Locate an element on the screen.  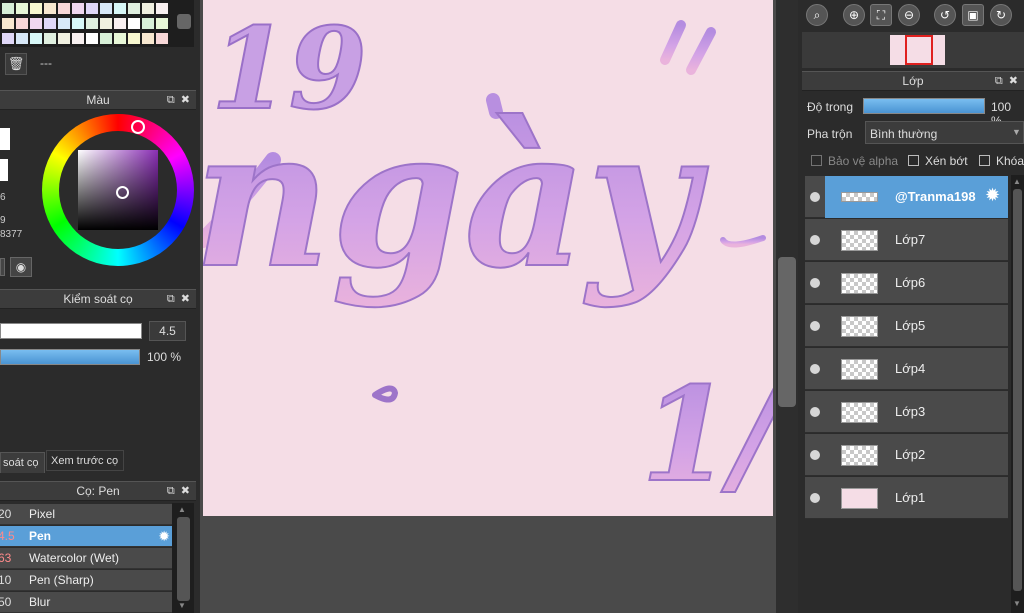
rotate-right-icon: ↻ is located at coordinates (1001, 15).